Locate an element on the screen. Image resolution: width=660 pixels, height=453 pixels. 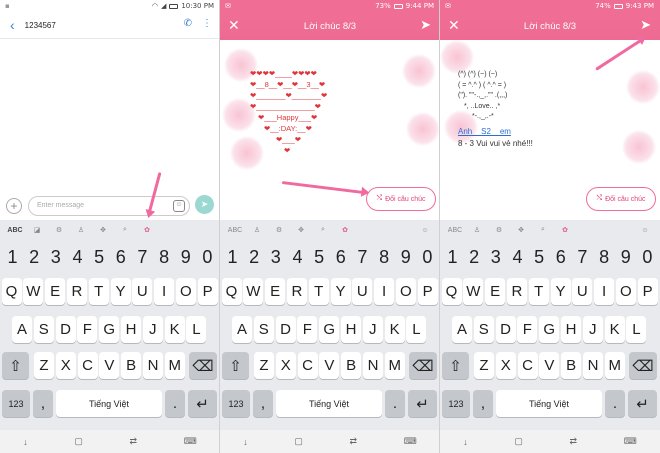
number-key: 1 is located at coordinates (12, 257).